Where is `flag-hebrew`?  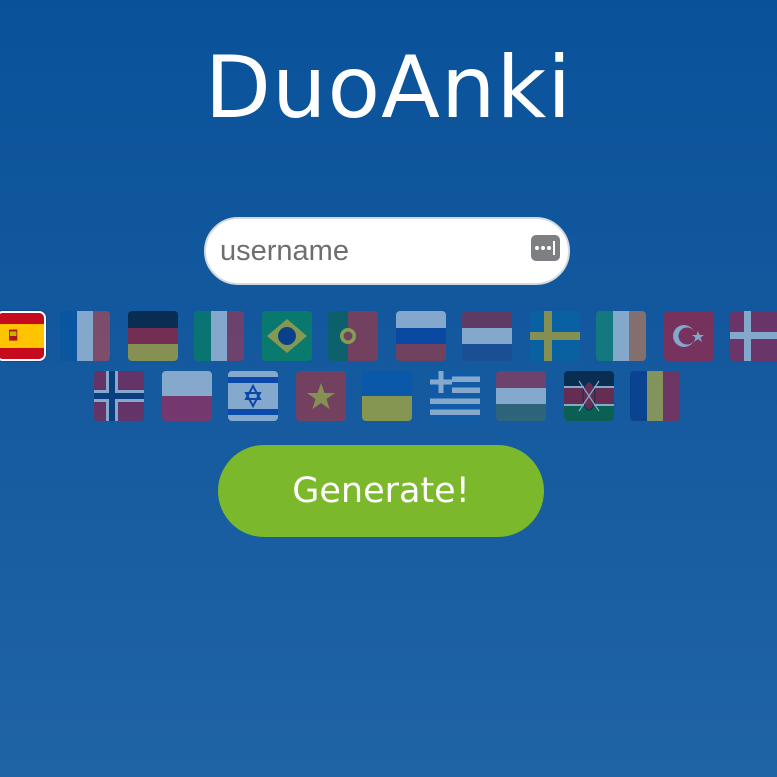 flag-hebrew is located at coordinates (253, 396).